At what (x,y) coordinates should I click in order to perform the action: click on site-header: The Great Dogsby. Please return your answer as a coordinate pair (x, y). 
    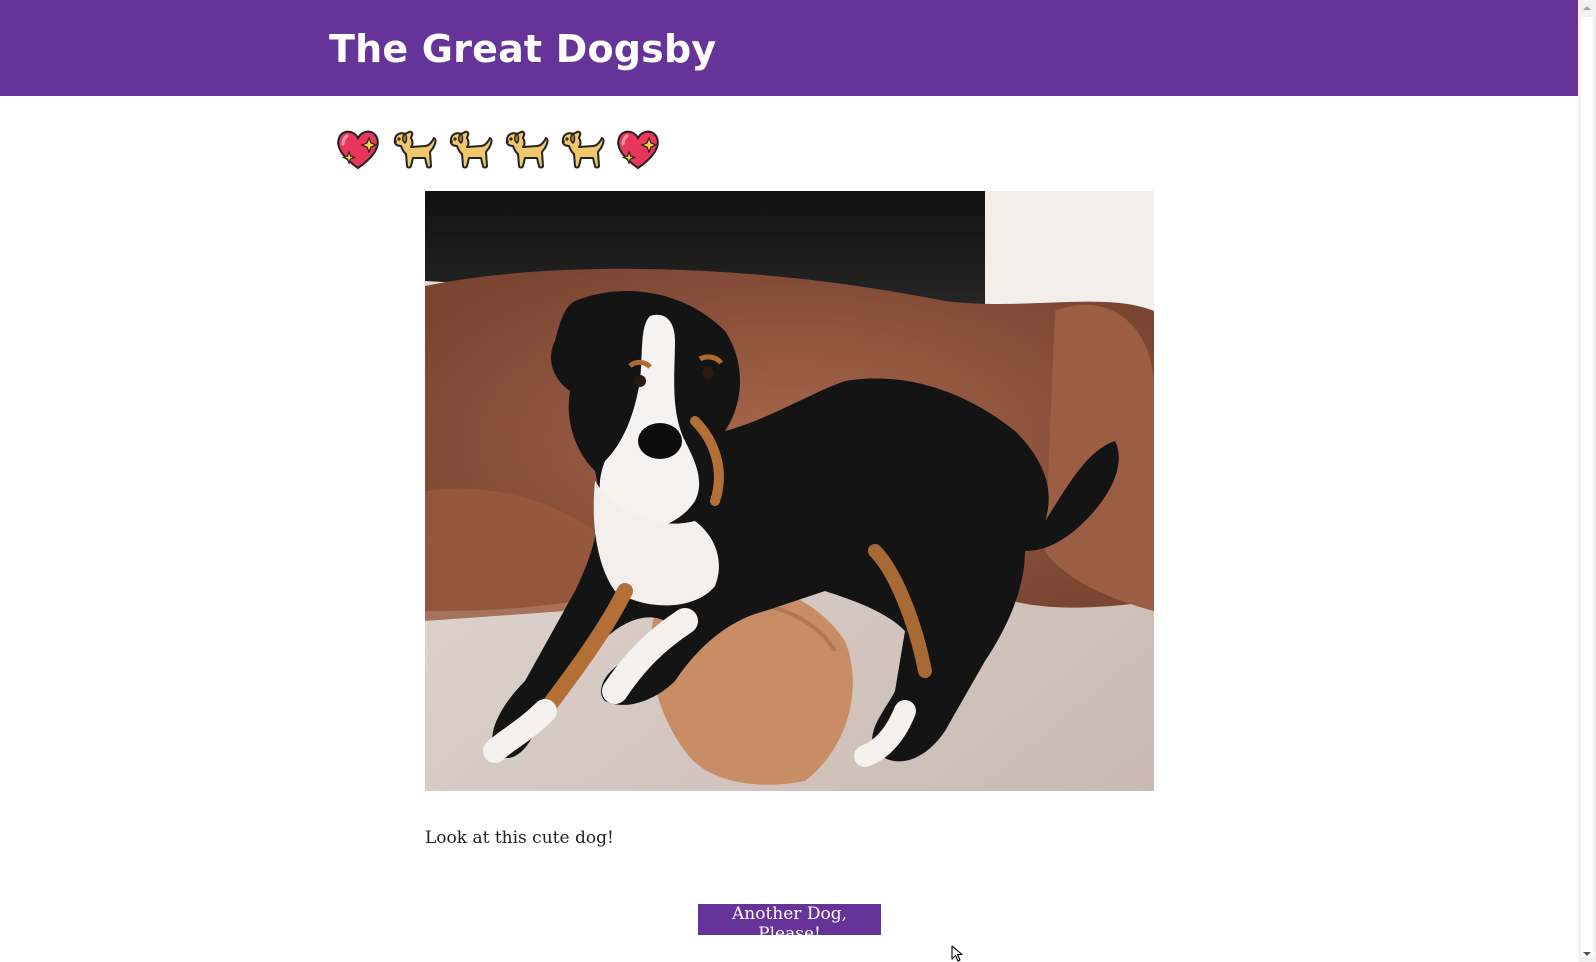
    Looking at the image, I should click on (789, 48).